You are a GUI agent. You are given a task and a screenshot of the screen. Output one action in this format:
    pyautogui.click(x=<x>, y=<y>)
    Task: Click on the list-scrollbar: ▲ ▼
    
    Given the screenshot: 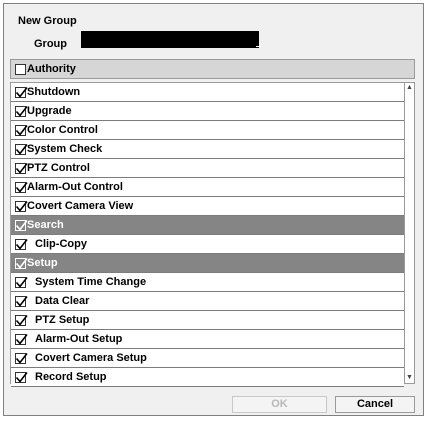 What is the action you would take?
    pyautogui.click(x=410, y=233)
    